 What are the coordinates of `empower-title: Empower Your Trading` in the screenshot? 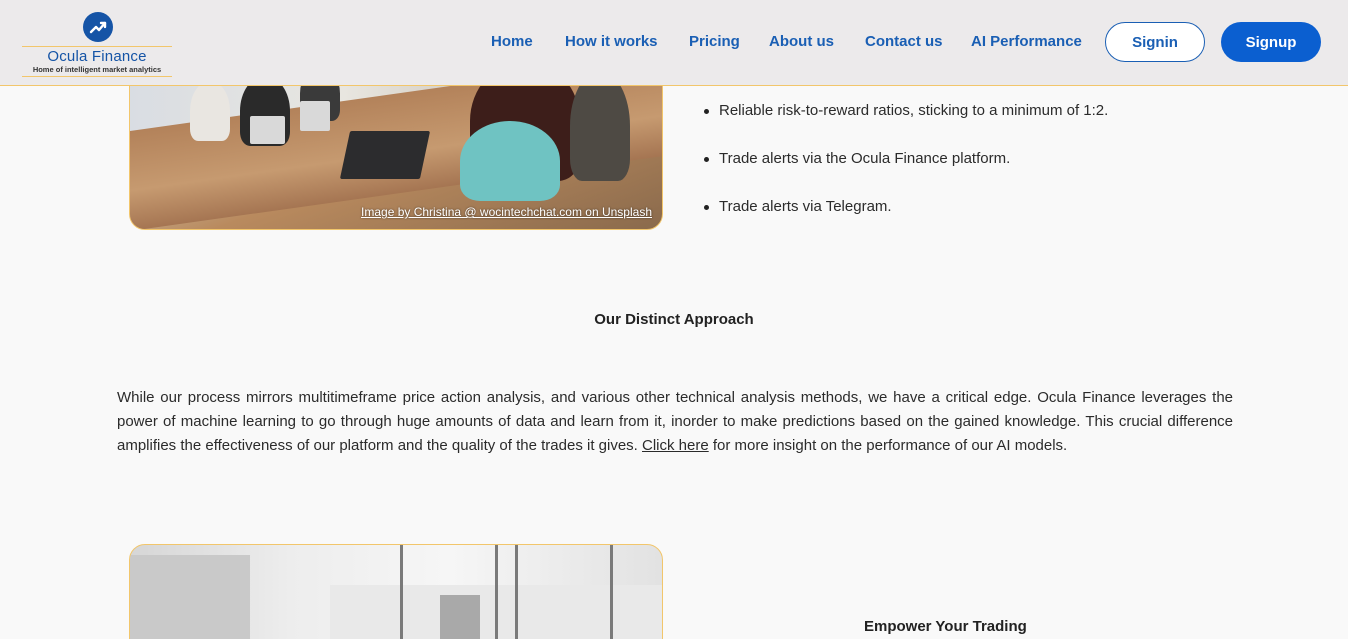 It's located at (945, 626).